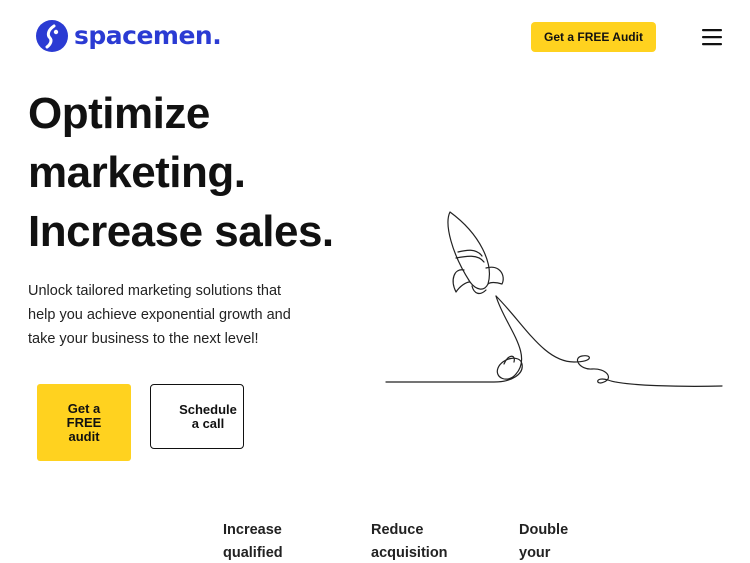  I want to click on site-header: spacemen. Get a FREE Audit, so click(375, 37).